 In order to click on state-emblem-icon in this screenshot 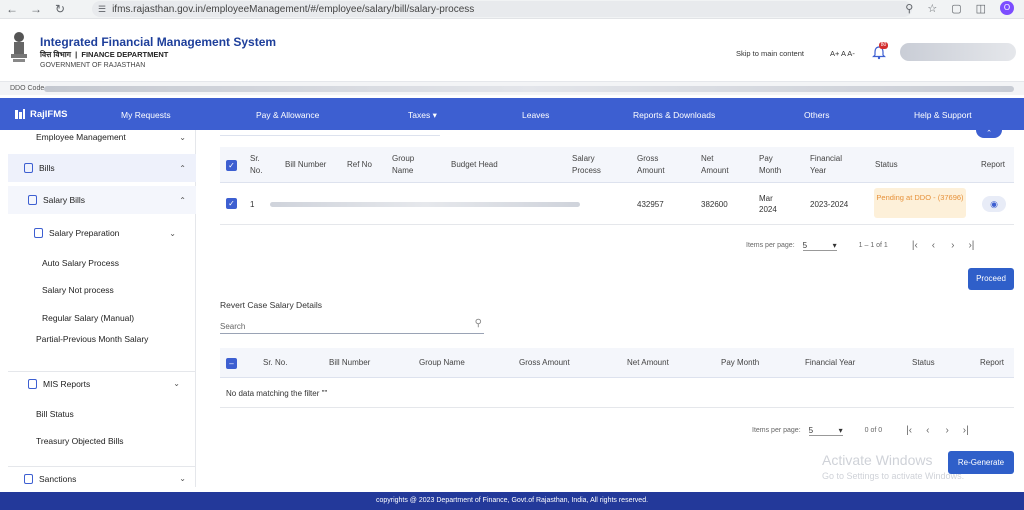, I will do `click(19, 47)`.